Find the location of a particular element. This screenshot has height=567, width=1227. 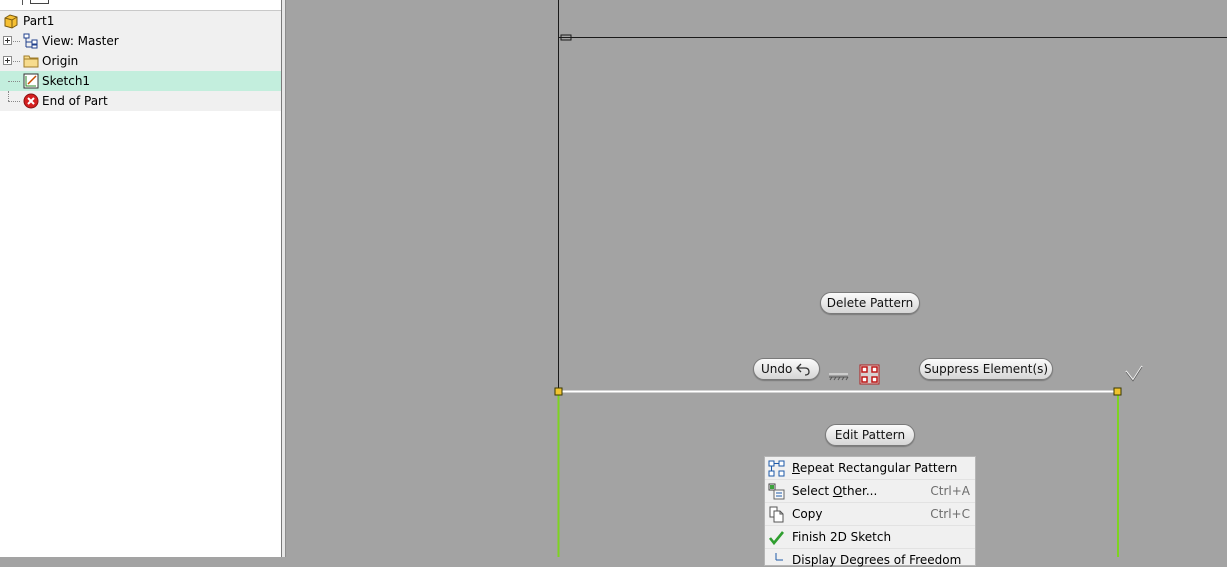

menu-item-copy: Copy Ctrl+C is located at coordinates (870, 514).